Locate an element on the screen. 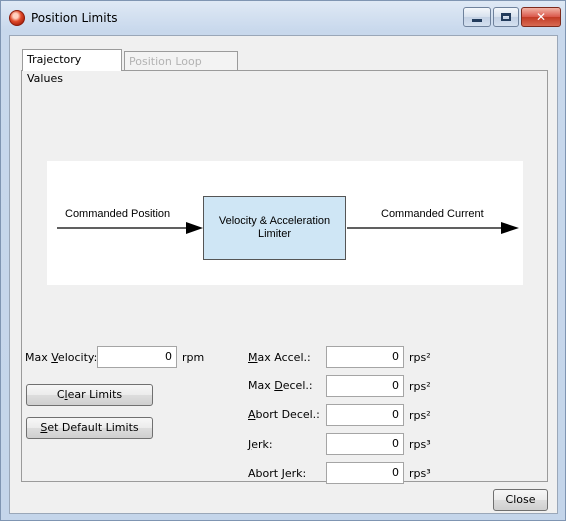 Image resolution: width=566 pixels, height=521 pixels. clear-limits-label-pre: C is located at coordinates (60, 394).